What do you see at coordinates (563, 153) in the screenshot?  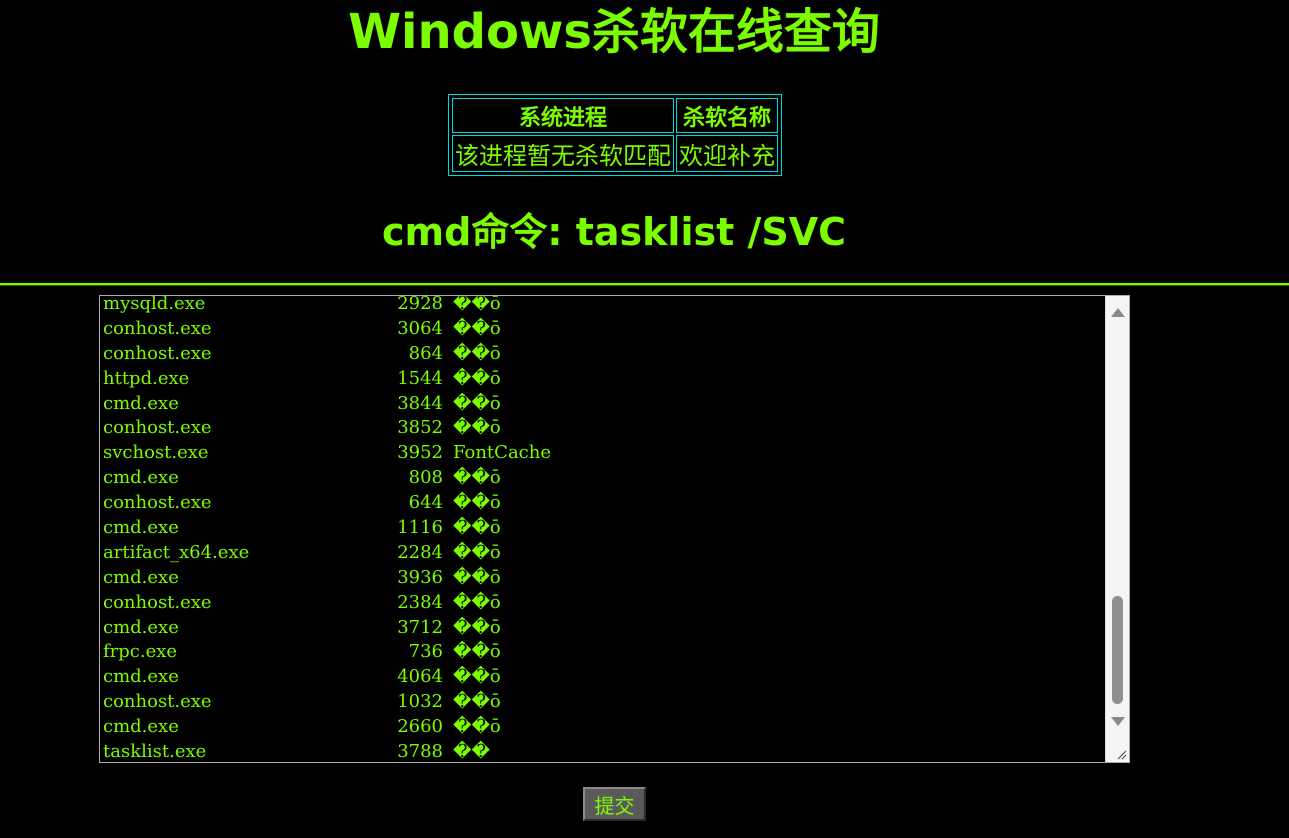 I see `cell-process-result: 该进程暂无杀软匹配` at bounding box center [563, 153].